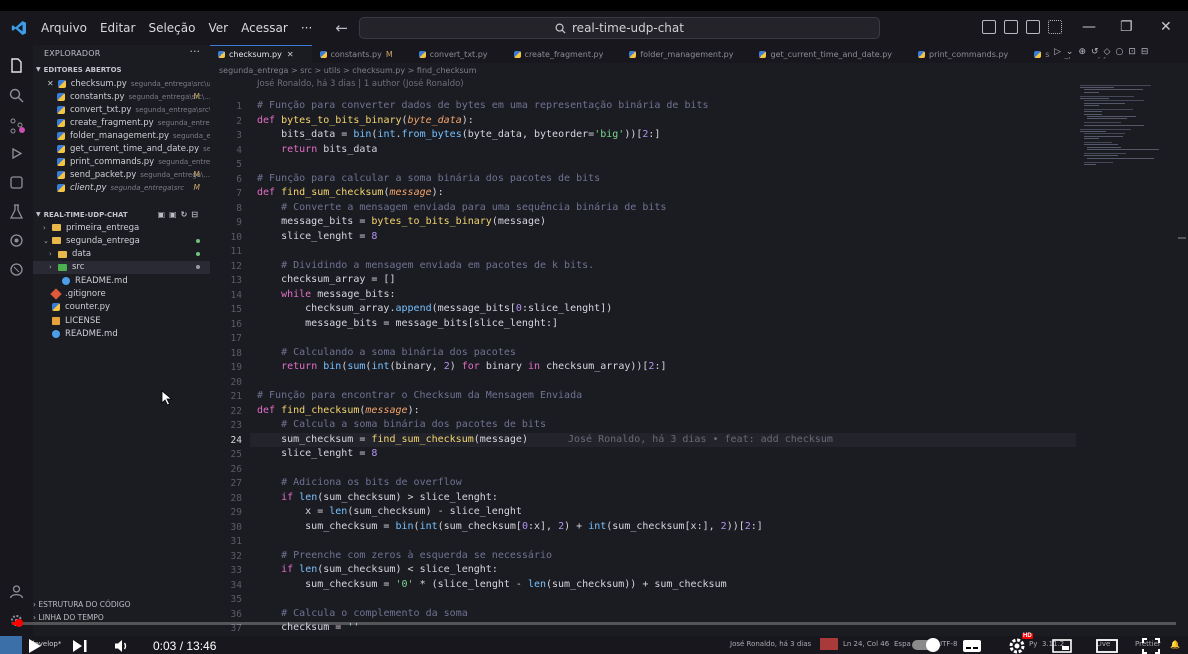 The width and height of the screenshot is (1188, 654). Describe the element at coordinates (171, 28) in the screenshot. I see `menu-selecao: Seleção` at that location.